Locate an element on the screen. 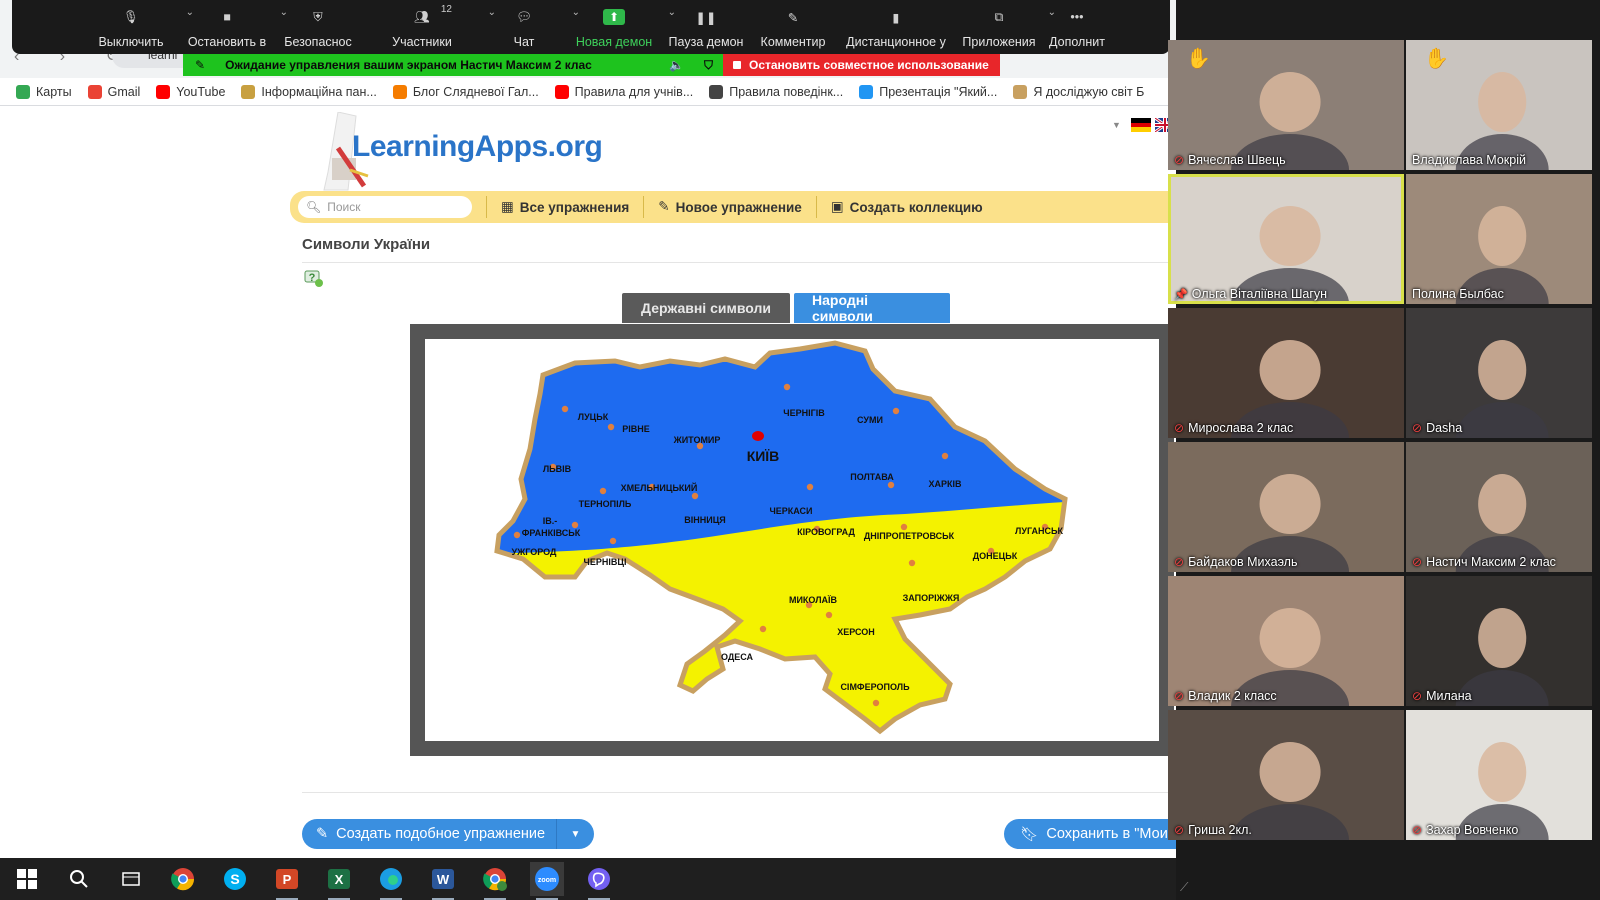  toolbar-pause: ❚❚ Пауза демон is located at coordinates (706, 25).